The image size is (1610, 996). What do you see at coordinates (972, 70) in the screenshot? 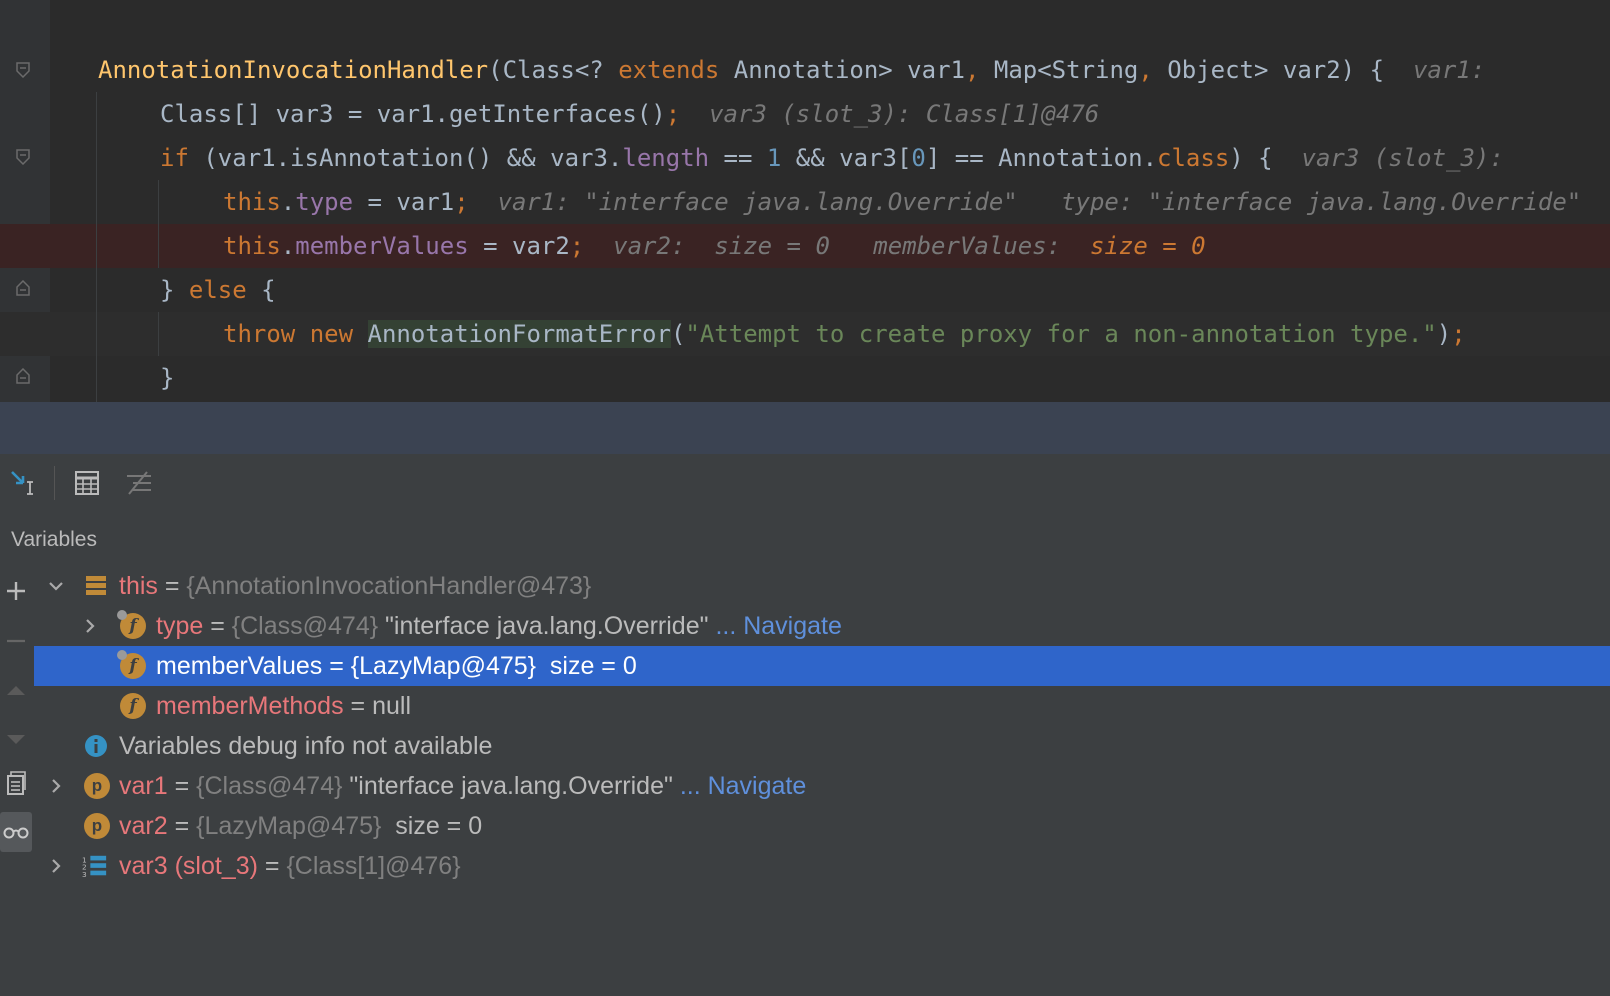
I see `code-token: ,` at bounding box center [972, 70].